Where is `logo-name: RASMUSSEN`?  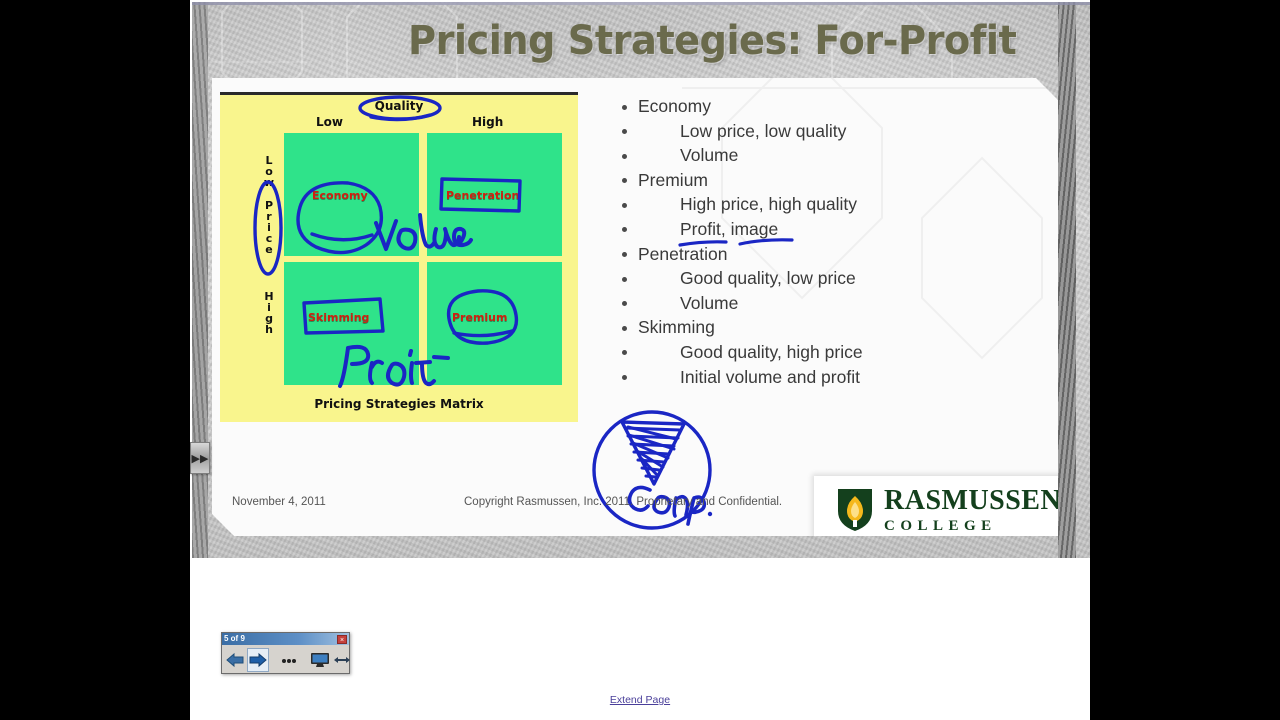
logo-name: RASMUSSEN is located at coordinates (973, 500).